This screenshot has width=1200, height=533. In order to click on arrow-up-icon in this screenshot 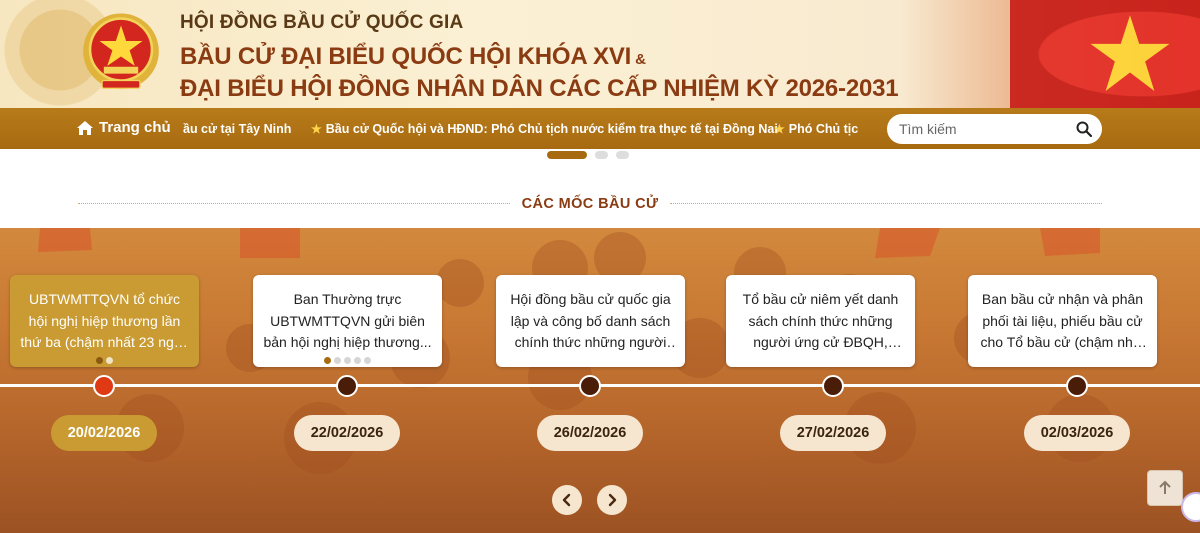, I will do `click(1165, 487)`.